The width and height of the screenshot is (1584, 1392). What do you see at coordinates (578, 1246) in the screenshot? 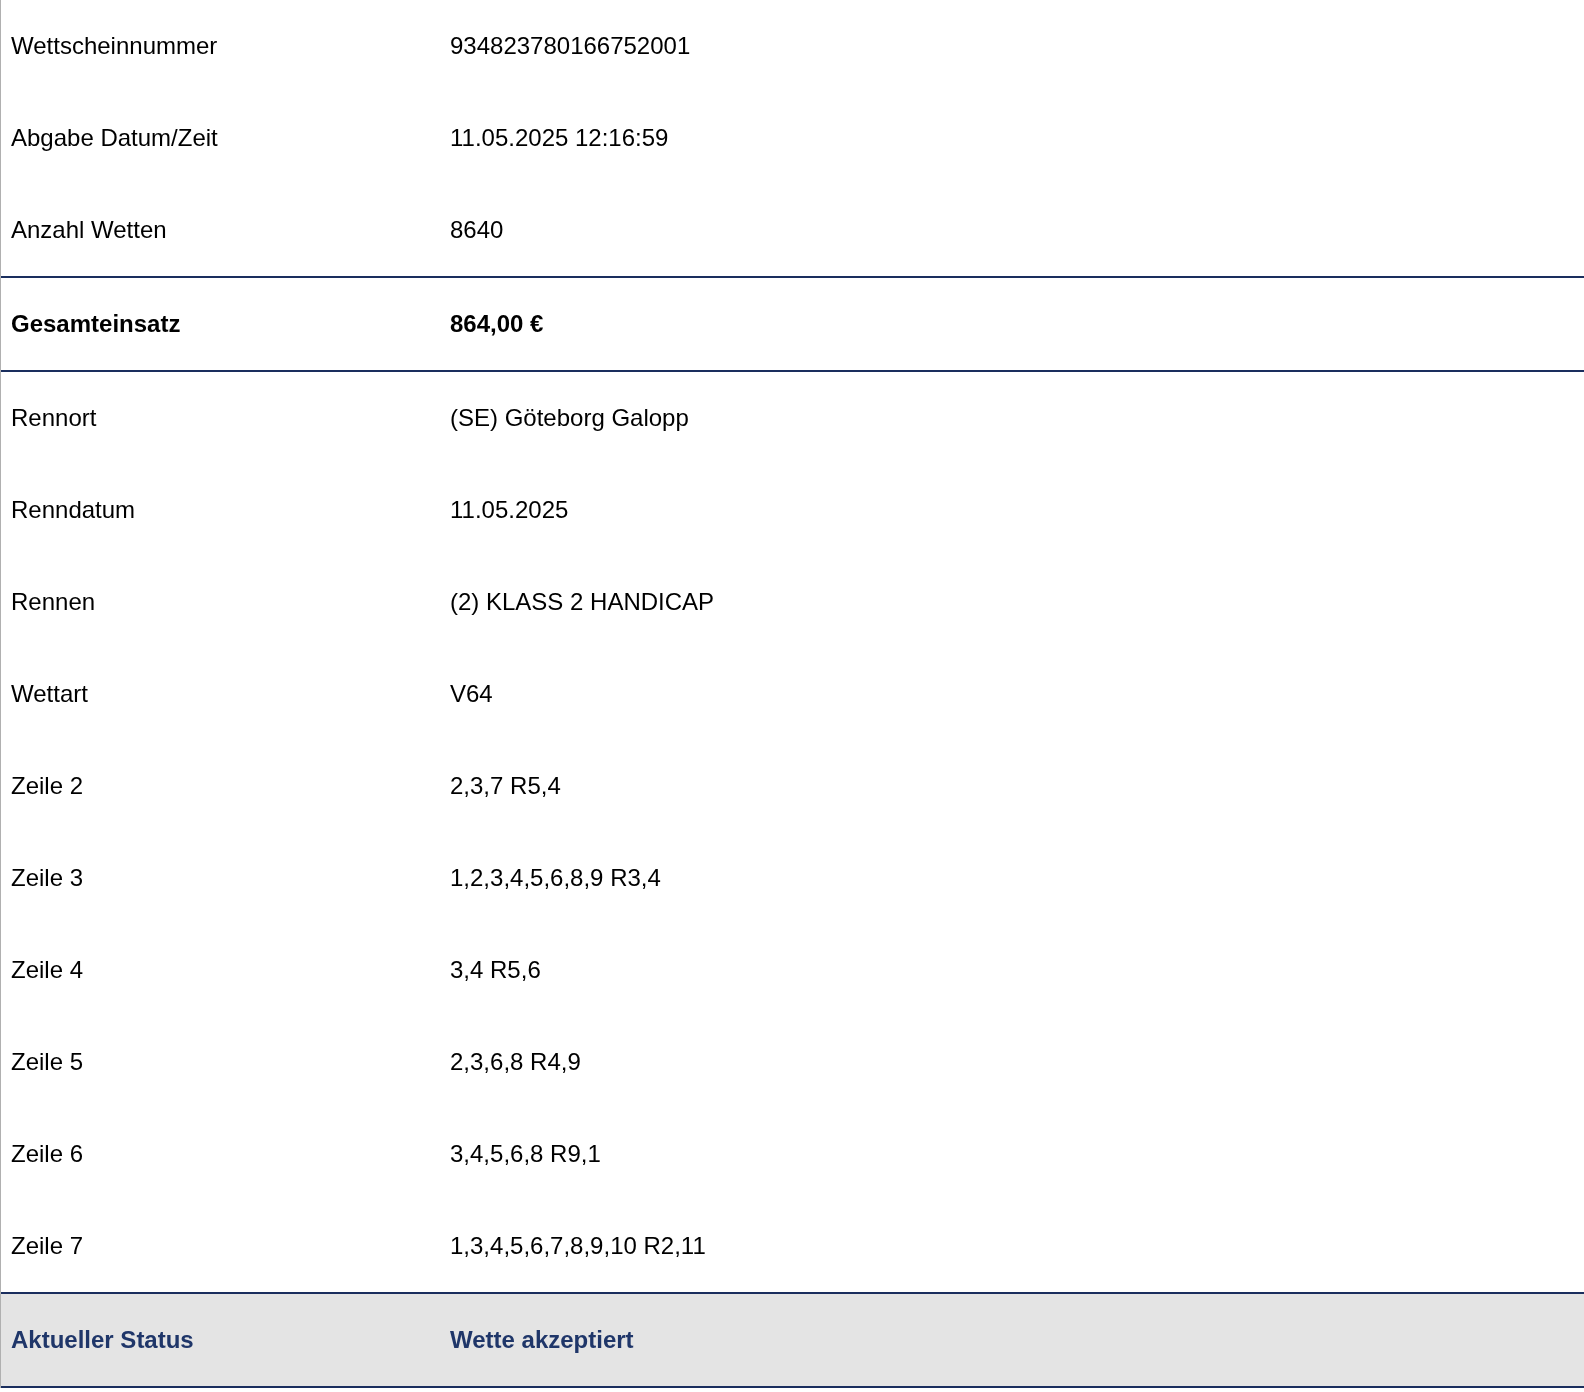
I see `row-value: 1,3,4,5,6,7,8,9,10 R2,11` at bounding box center [578, 1246].